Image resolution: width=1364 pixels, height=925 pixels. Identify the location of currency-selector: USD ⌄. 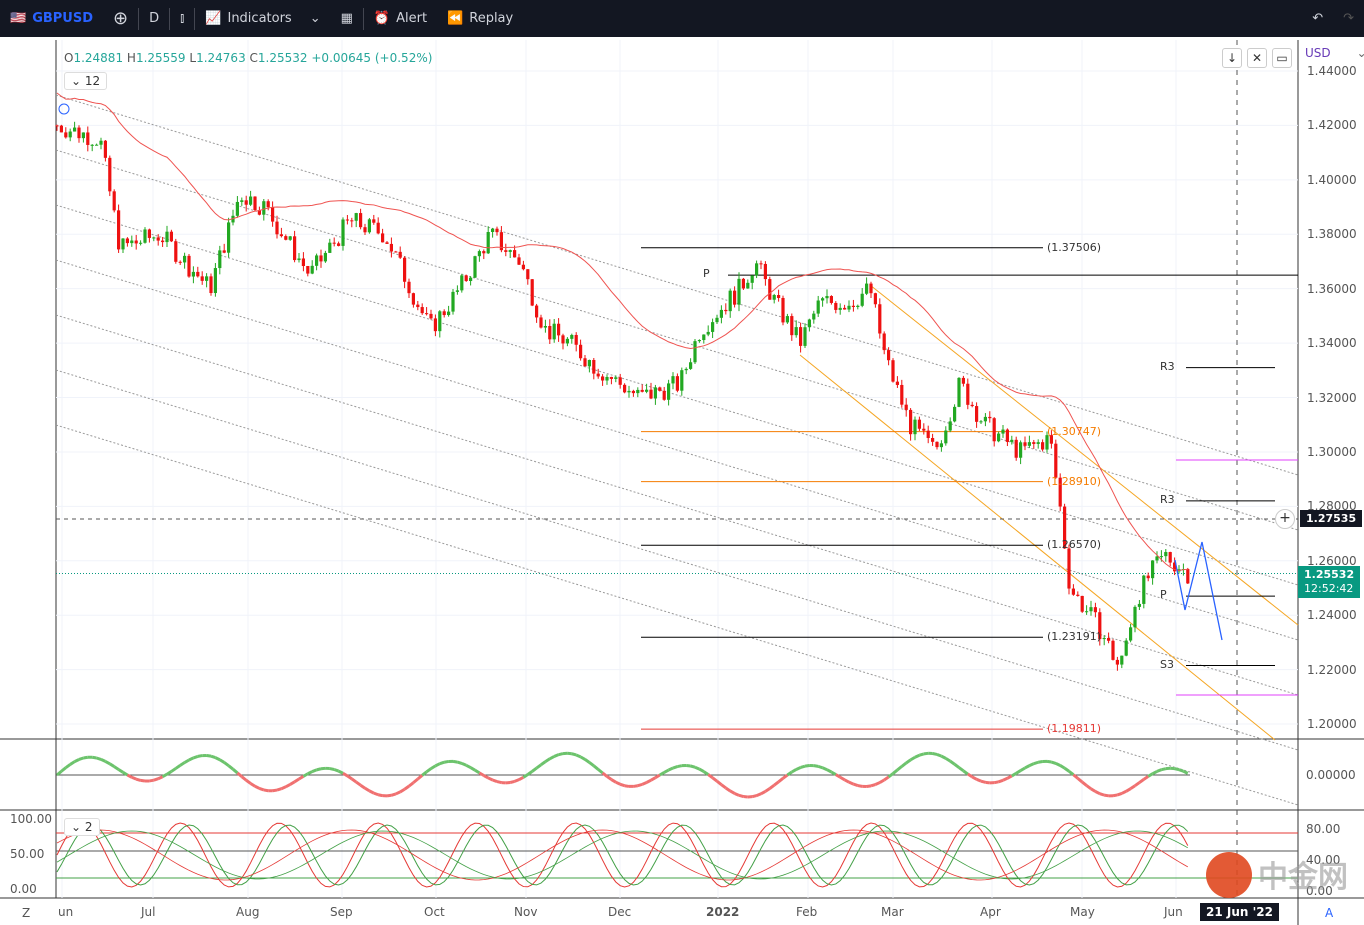
(1334, 53).